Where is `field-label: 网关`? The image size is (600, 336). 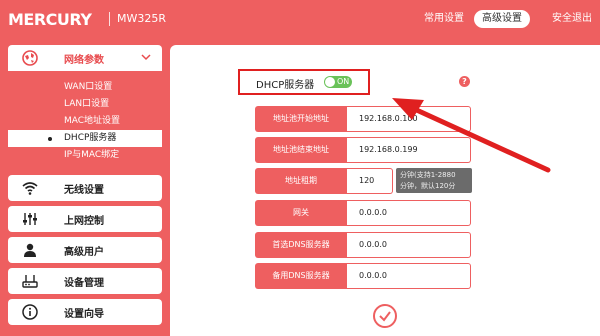
field-label: 网关 is located at coordinates (301, 213).